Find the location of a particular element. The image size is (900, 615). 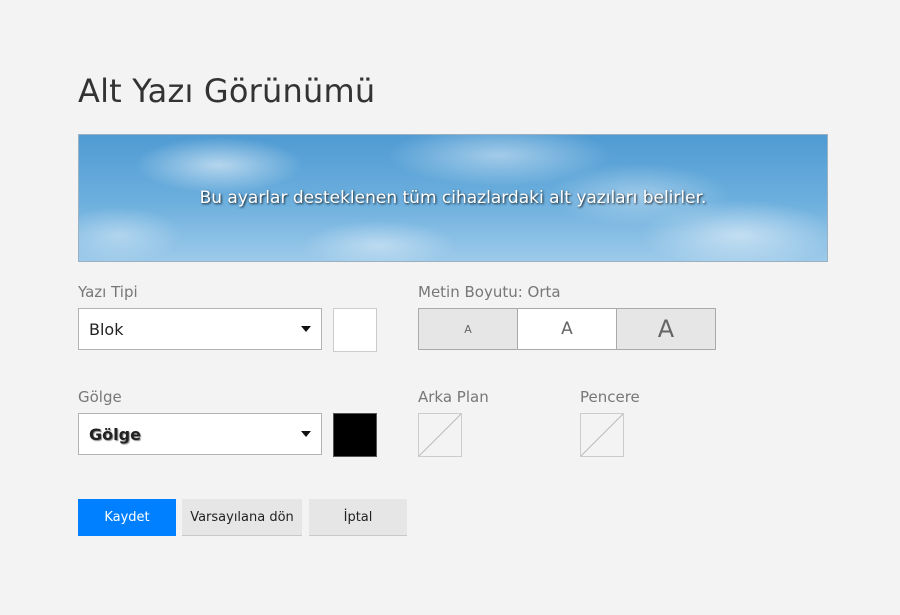

text-size-selector: A A A is located at coordinates (567, 329).